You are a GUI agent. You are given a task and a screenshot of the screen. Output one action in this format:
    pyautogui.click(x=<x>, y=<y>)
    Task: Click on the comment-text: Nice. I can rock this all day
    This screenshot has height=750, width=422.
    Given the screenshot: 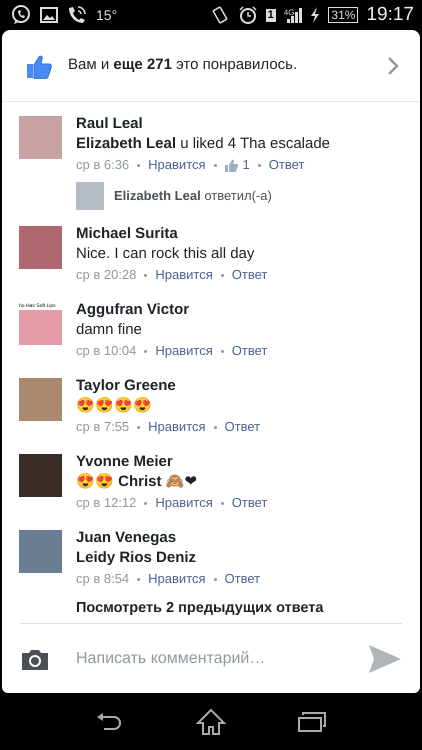 What is the action you would take?
    pyautogui.click(x=166, y=254)
    